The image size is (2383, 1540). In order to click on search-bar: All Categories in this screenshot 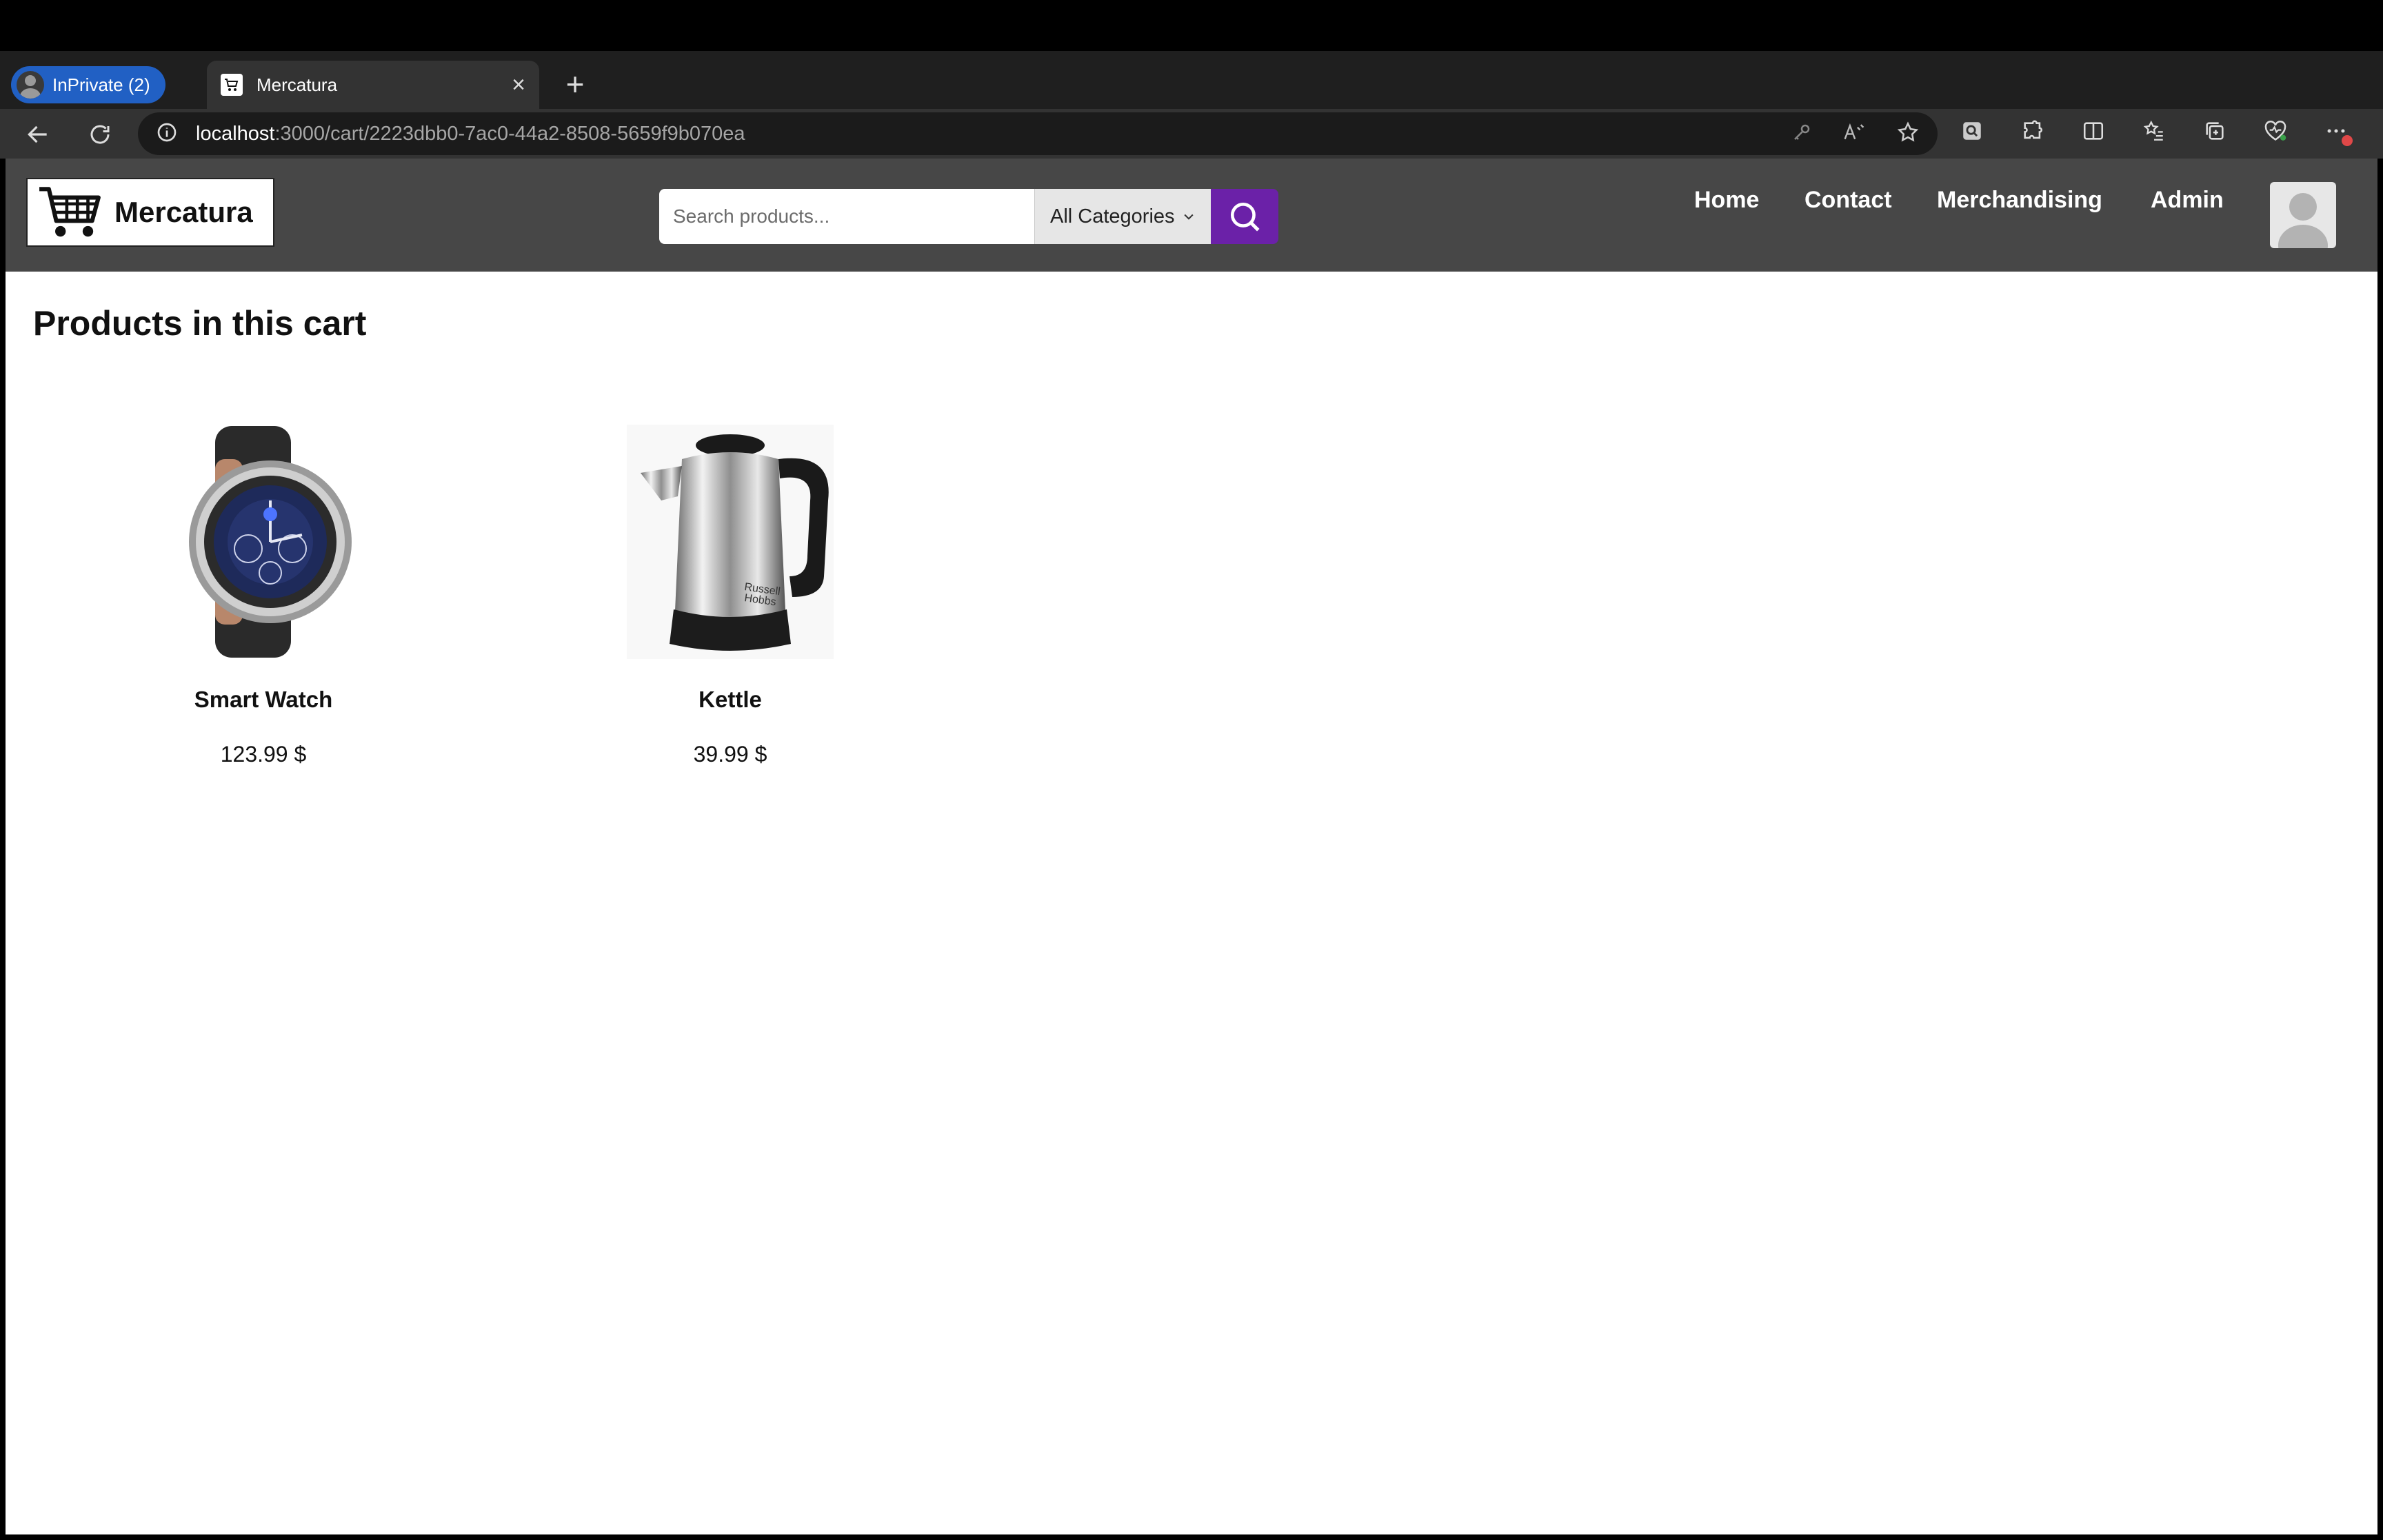, I will do `click(968, 217)`.